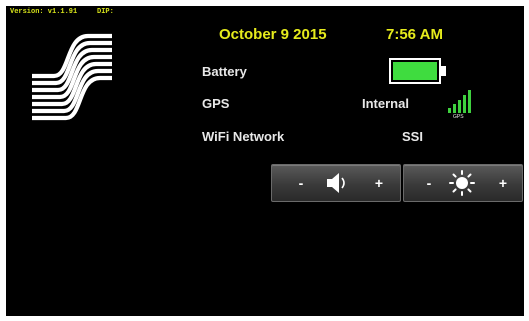 The height and width of the screenshot is (321, 529). I want to click on brand-logo, so click(72, 77).